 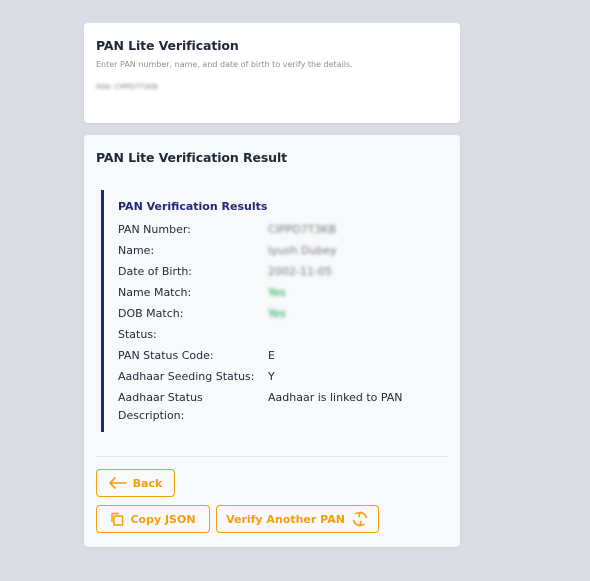 I want to click on row-value: CIPPD7T3KB, so click(x=302, y=229).